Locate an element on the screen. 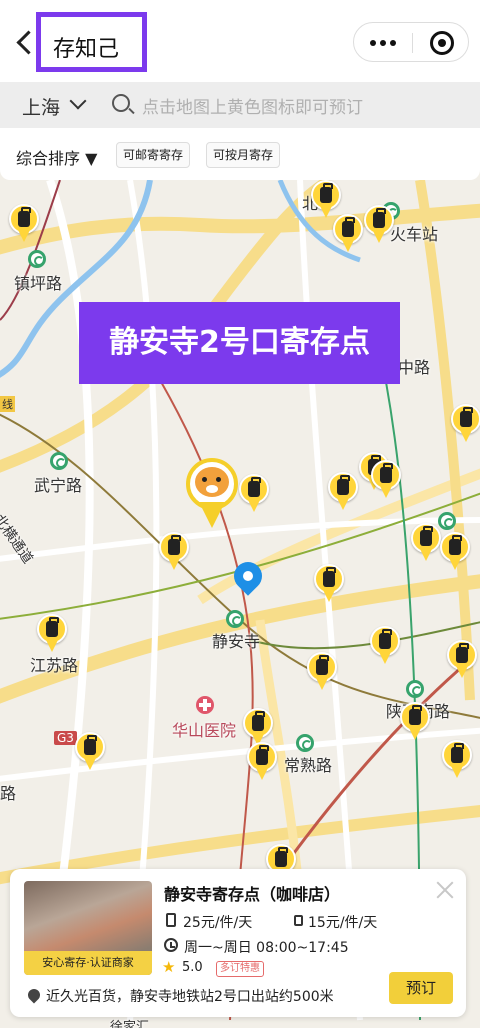 This screenshot has width=480, height=1028. clock-icon is located at coordinates (171, 945).